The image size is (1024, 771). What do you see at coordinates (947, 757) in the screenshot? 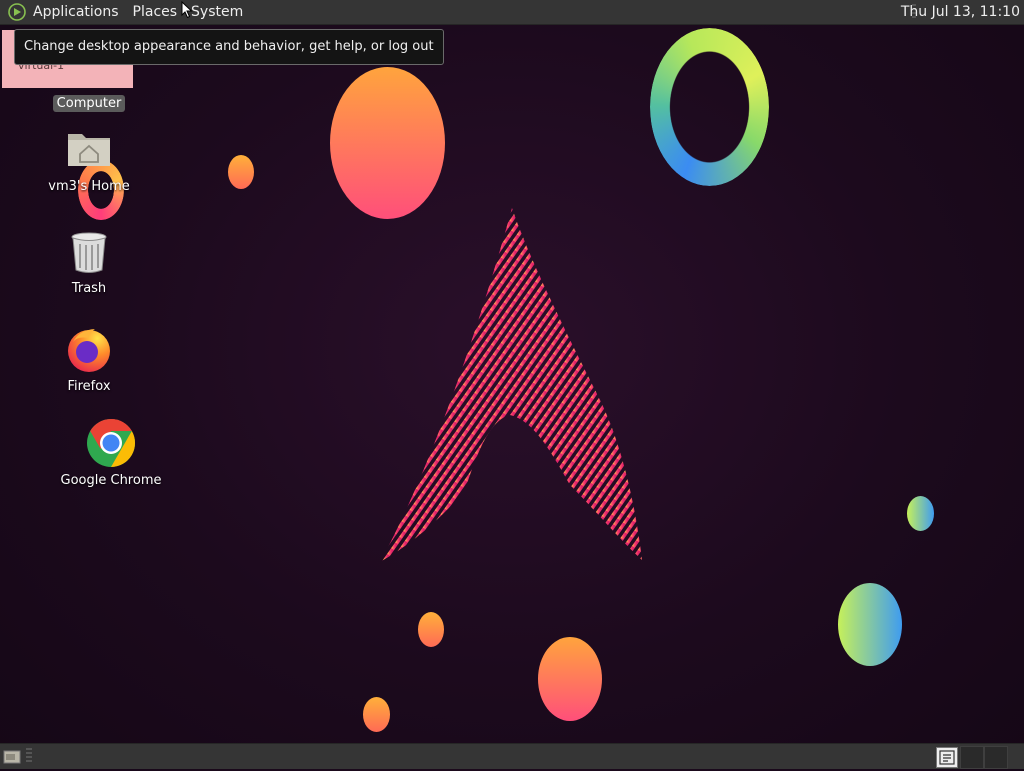
I see `tray-app-icon` at bounding box center [947, 757].